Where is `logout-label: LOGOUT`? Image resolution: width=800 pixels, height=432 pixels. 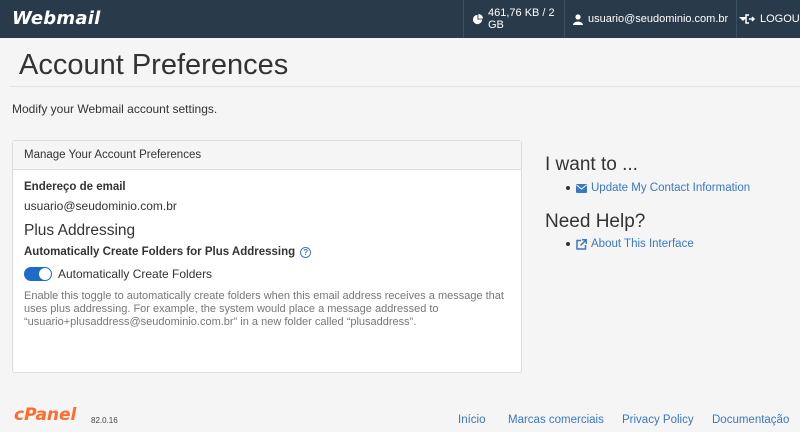 logout-label: LOGOUT is located at coordinates (780, 19).